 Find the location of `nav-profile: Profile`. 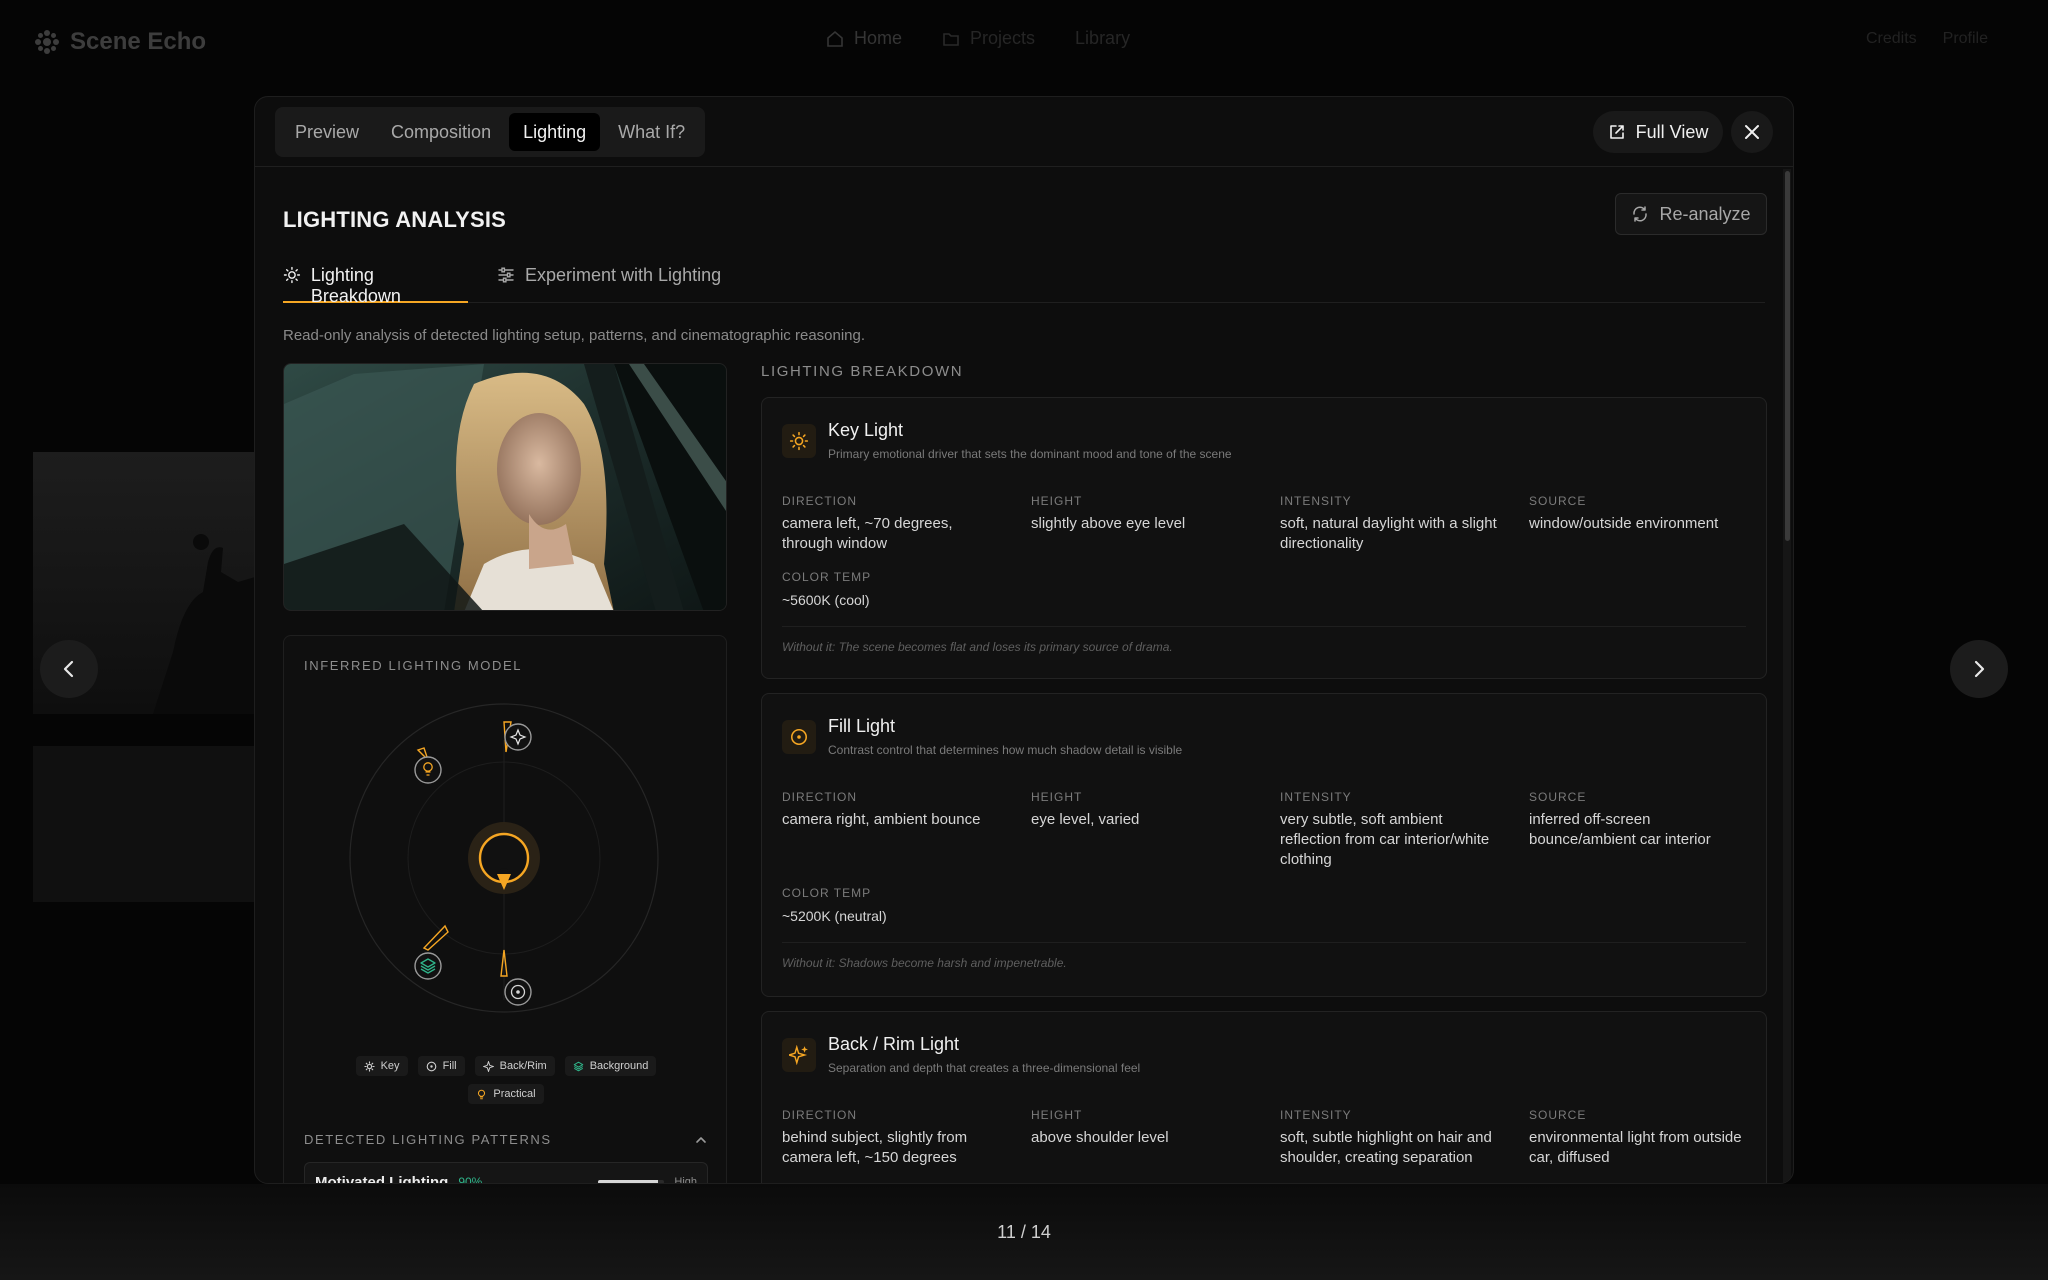

nav-profile: Profile is located at coordinates (1965, 39).